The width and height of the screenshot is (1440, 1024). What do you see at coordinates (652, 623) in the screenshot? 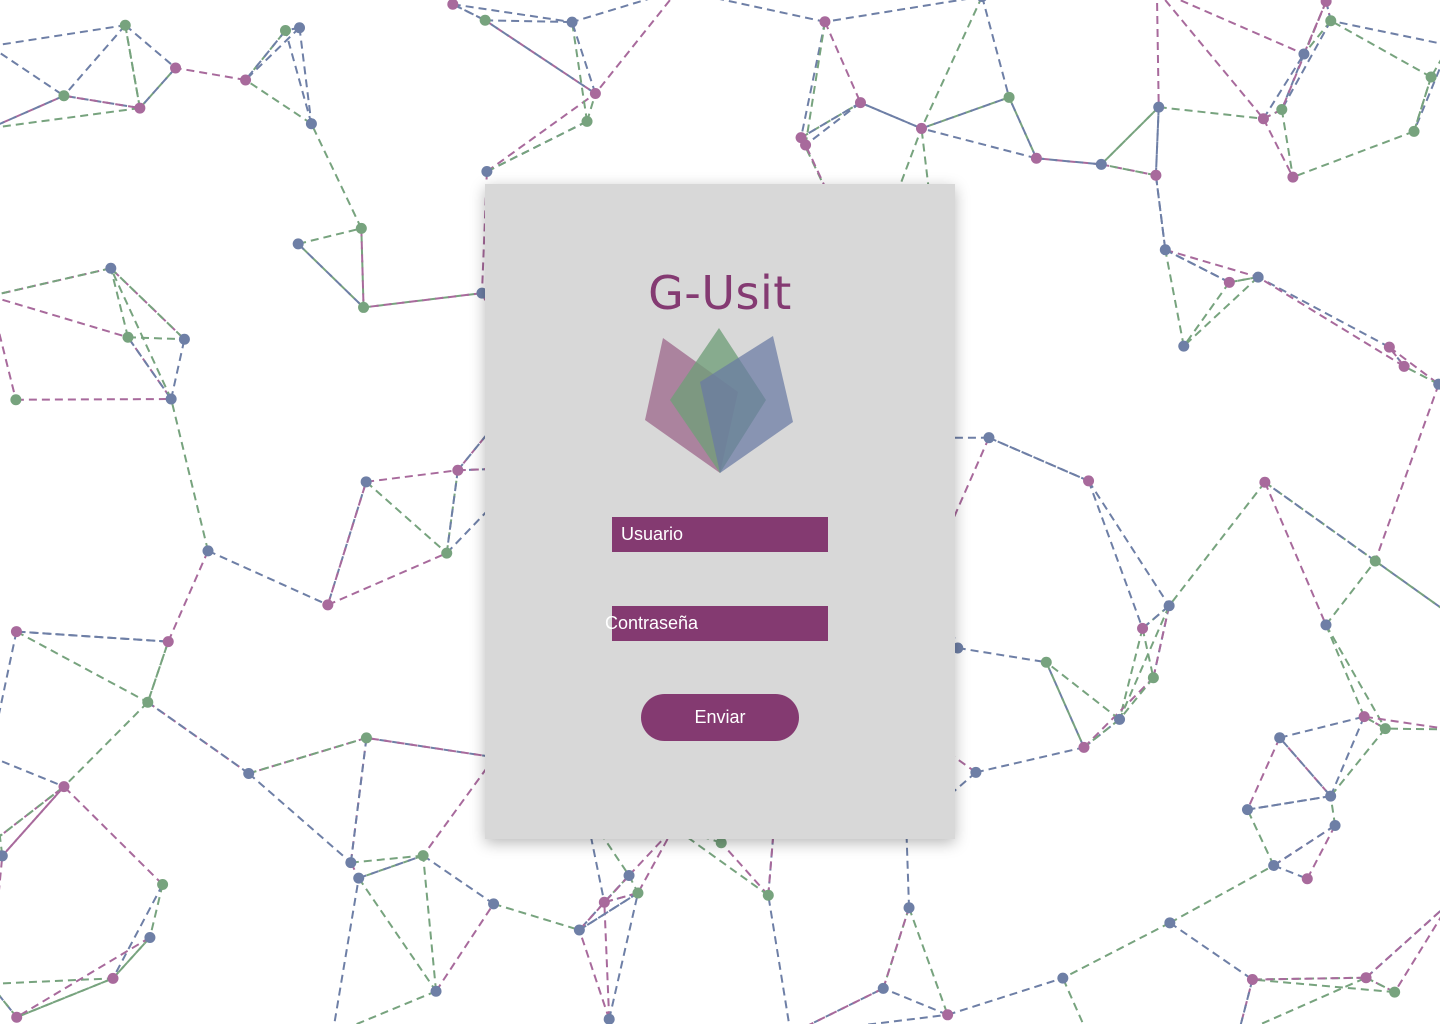
I see `password-placeholder: Contraseña` at bounding box center [652, 623].